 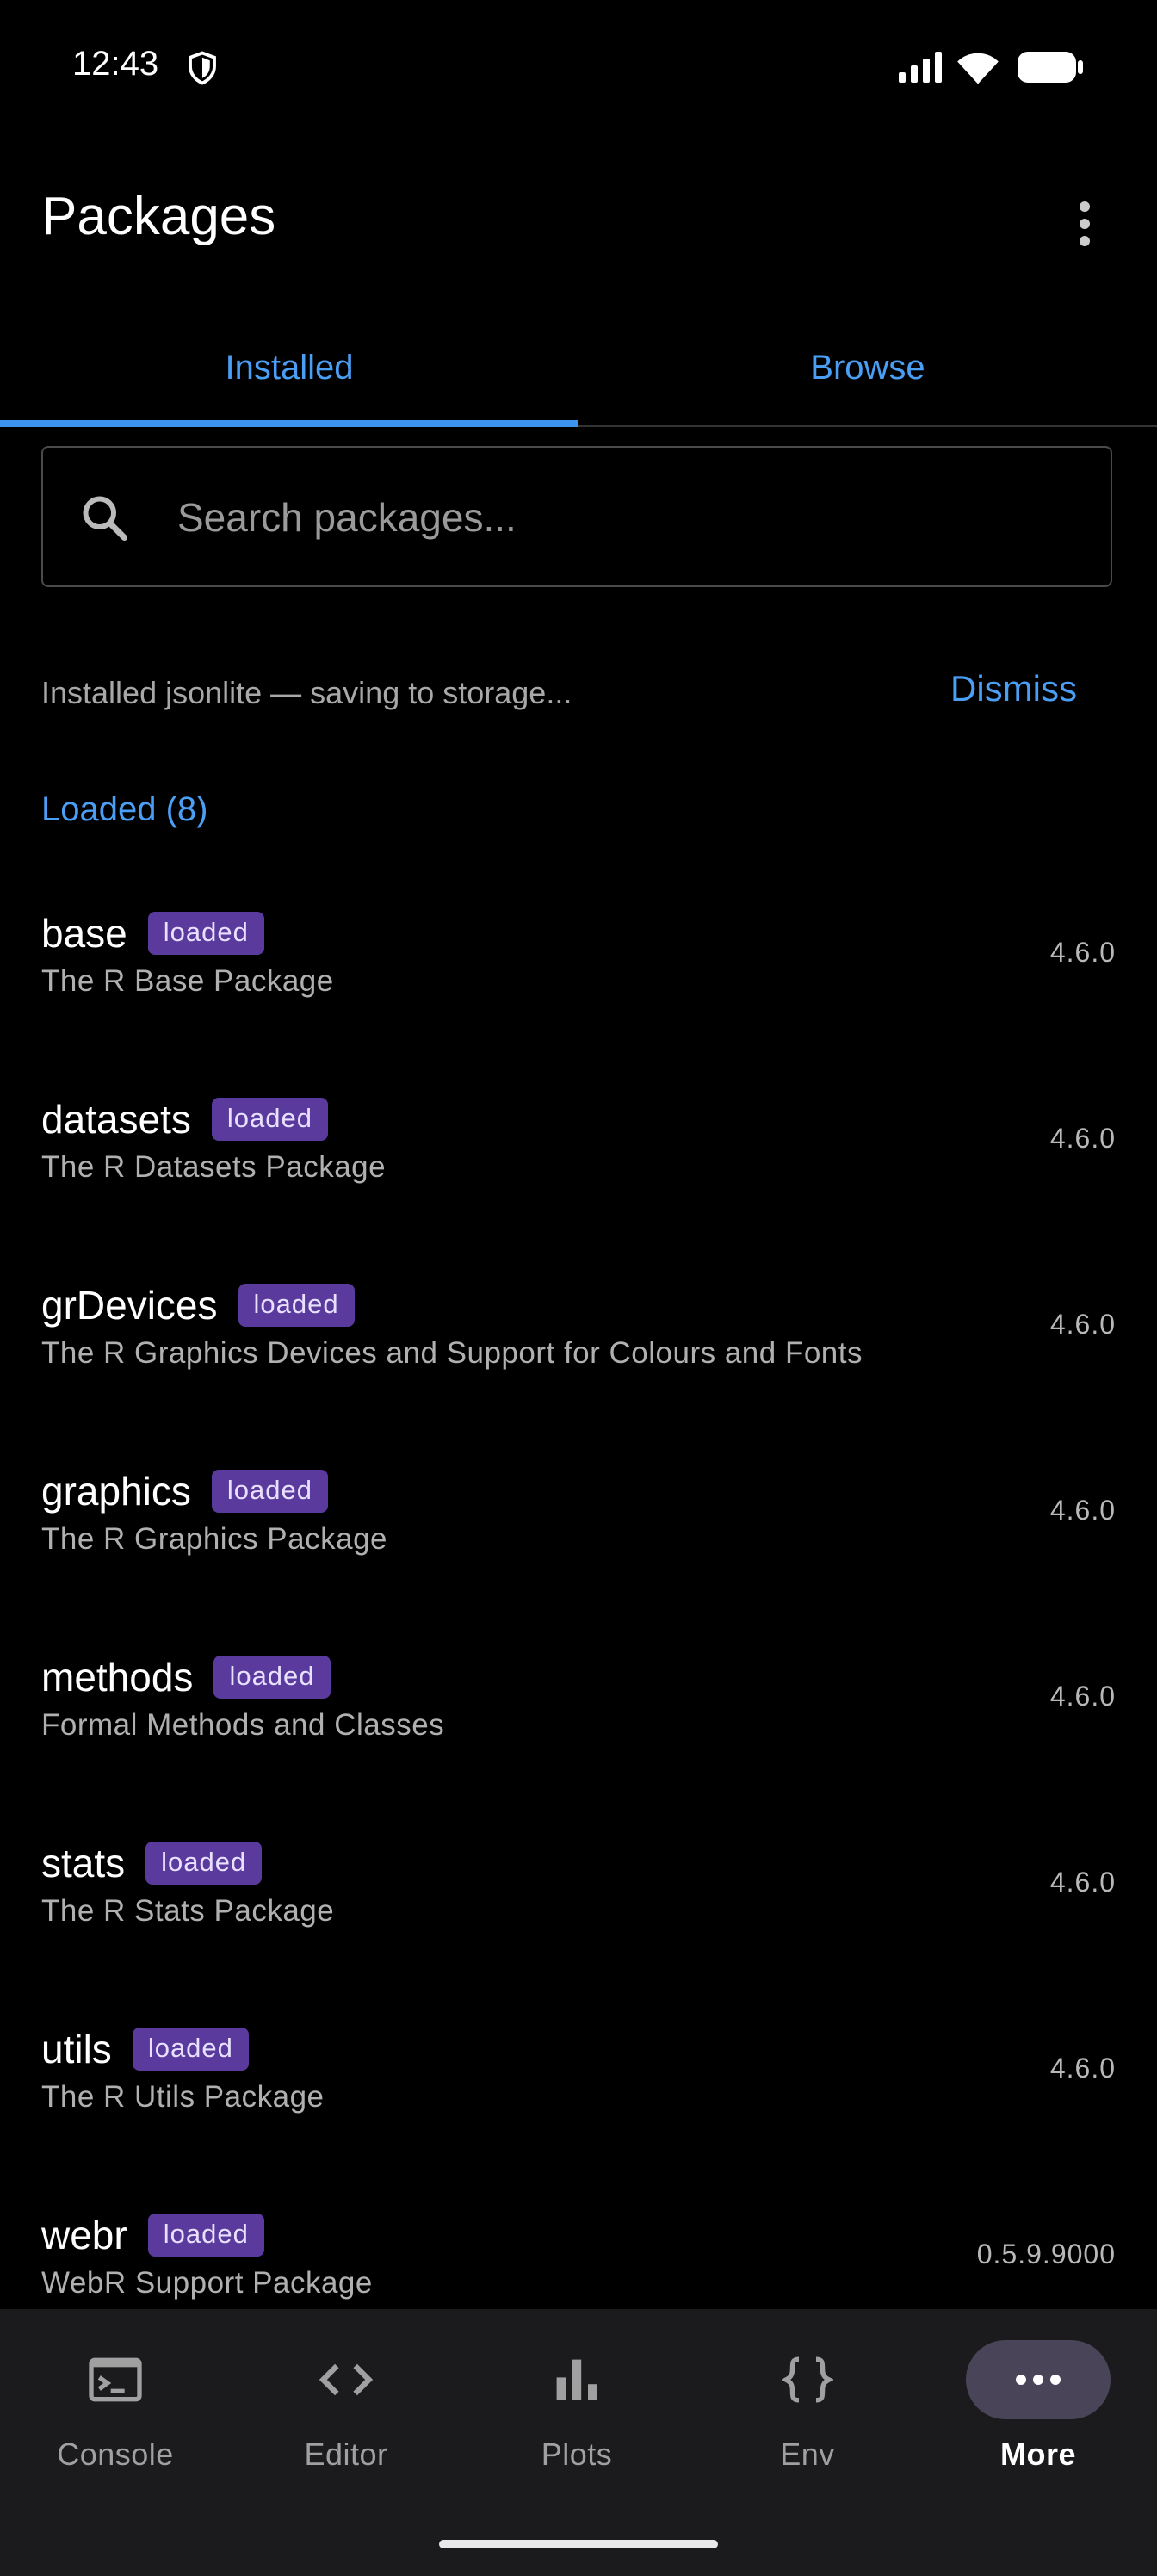 I want to click on search-icon, so click(x=105, y=518).